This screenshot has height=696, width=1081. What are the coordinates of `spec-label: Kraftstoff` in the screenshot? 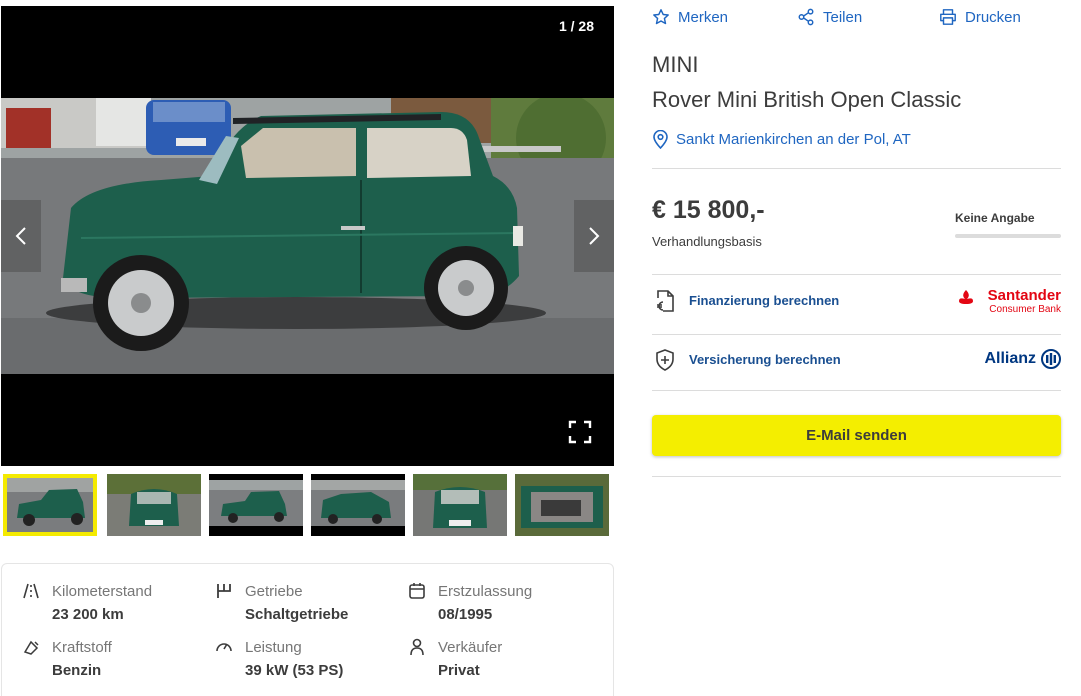 It's located at (82, 647).